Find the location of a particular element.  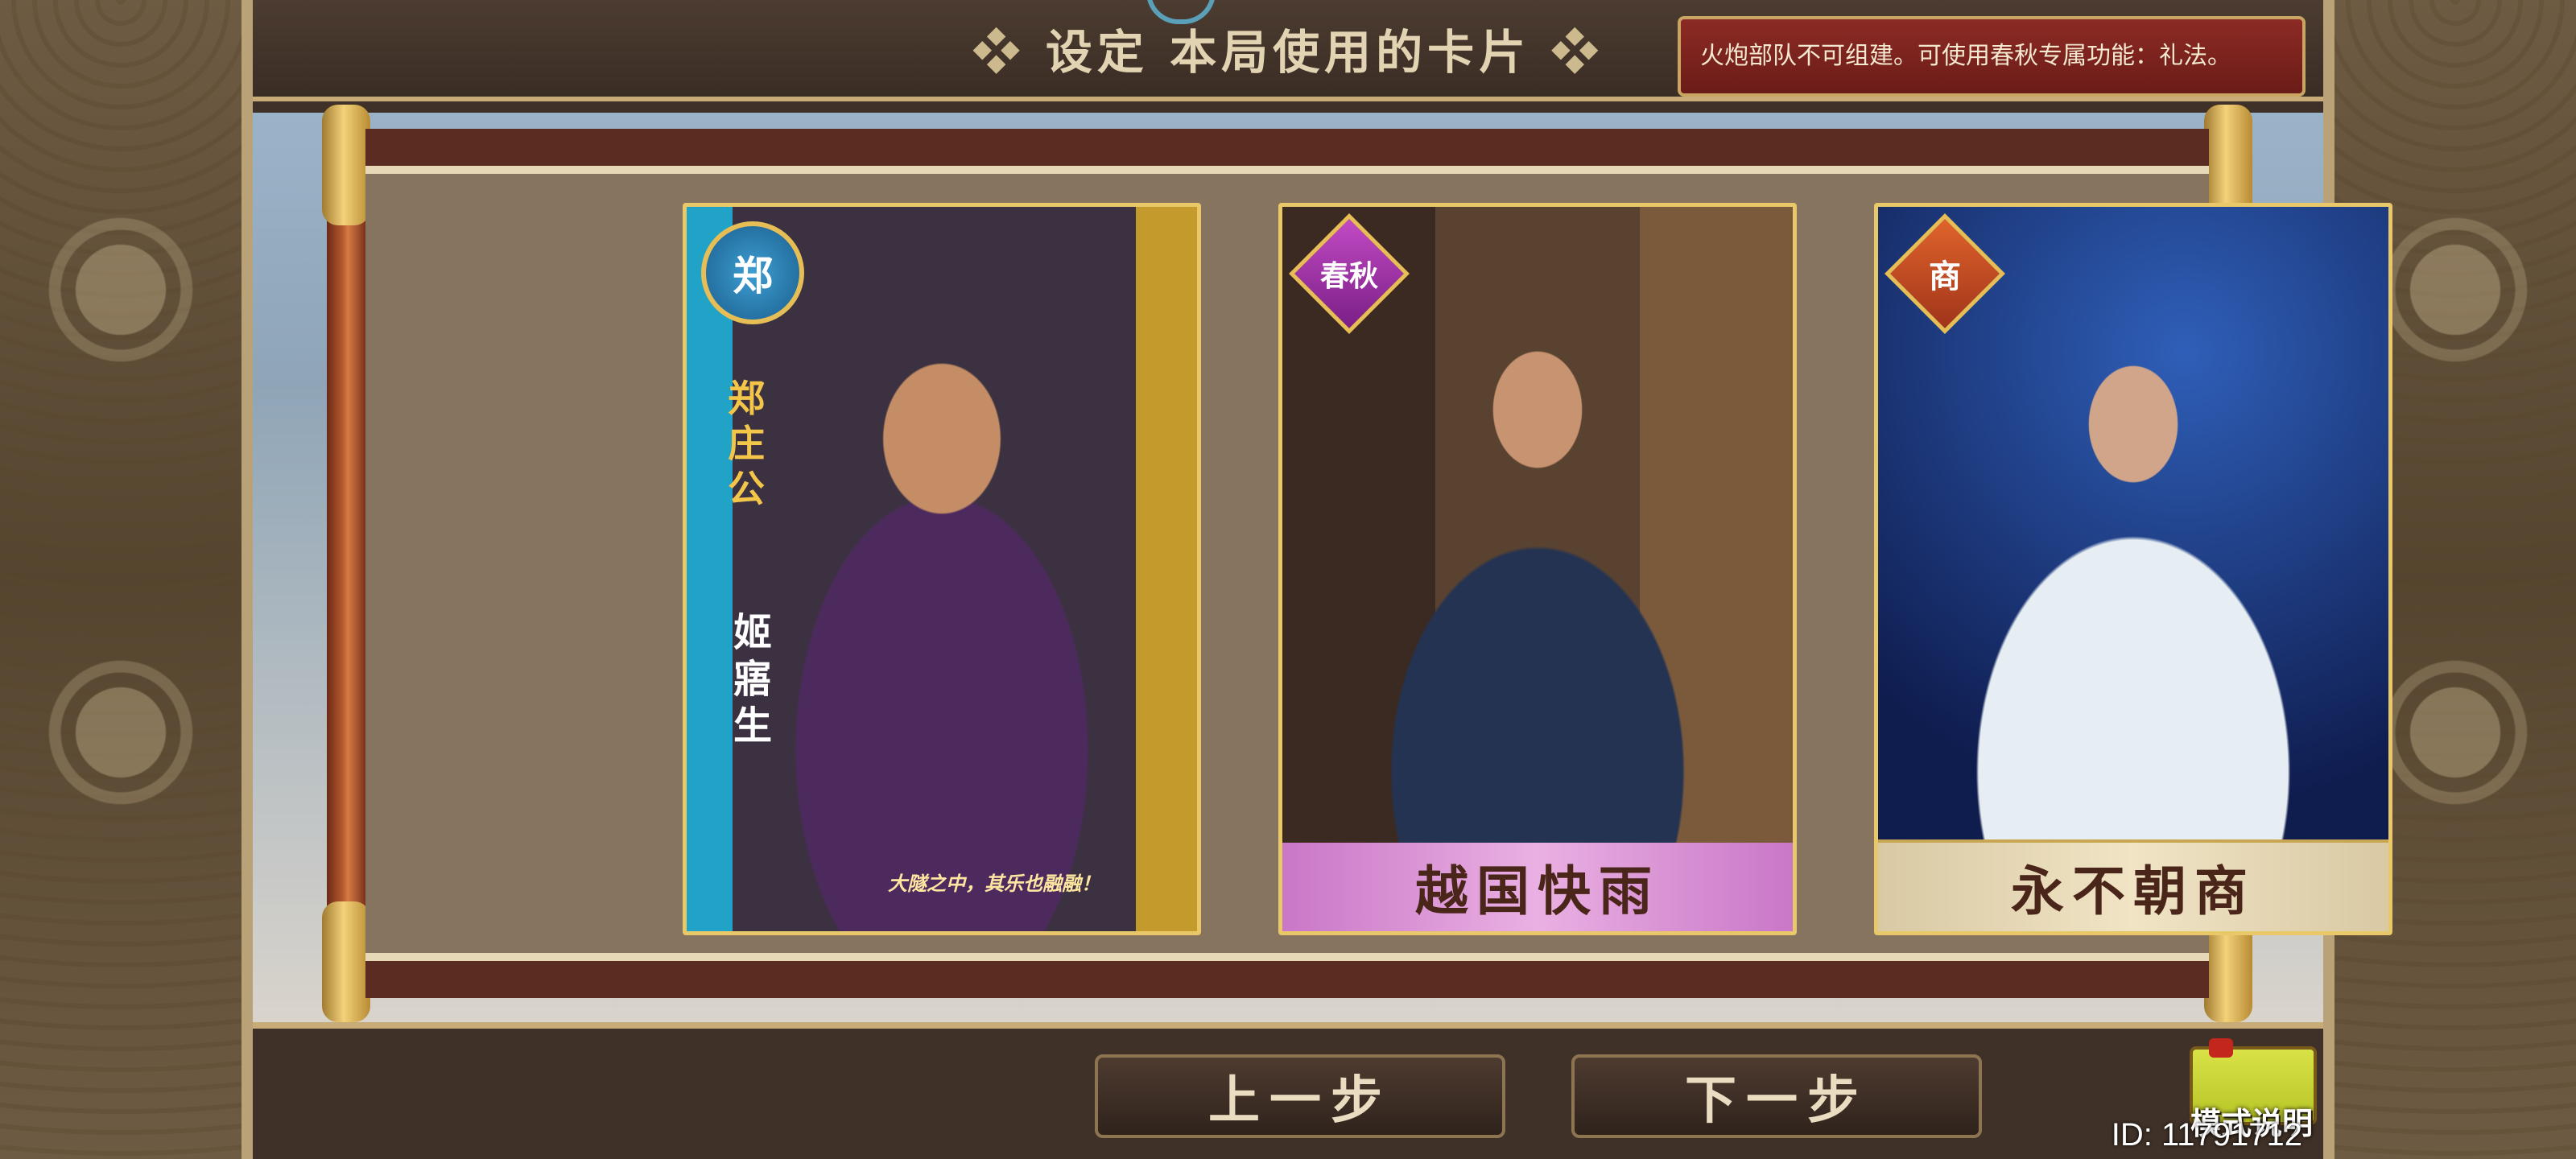

card-zheng-zhuanggong: 郑 郑庄公 姬寤生 大隧之中，其乐也融融！ is located at coordinates (942, 569).